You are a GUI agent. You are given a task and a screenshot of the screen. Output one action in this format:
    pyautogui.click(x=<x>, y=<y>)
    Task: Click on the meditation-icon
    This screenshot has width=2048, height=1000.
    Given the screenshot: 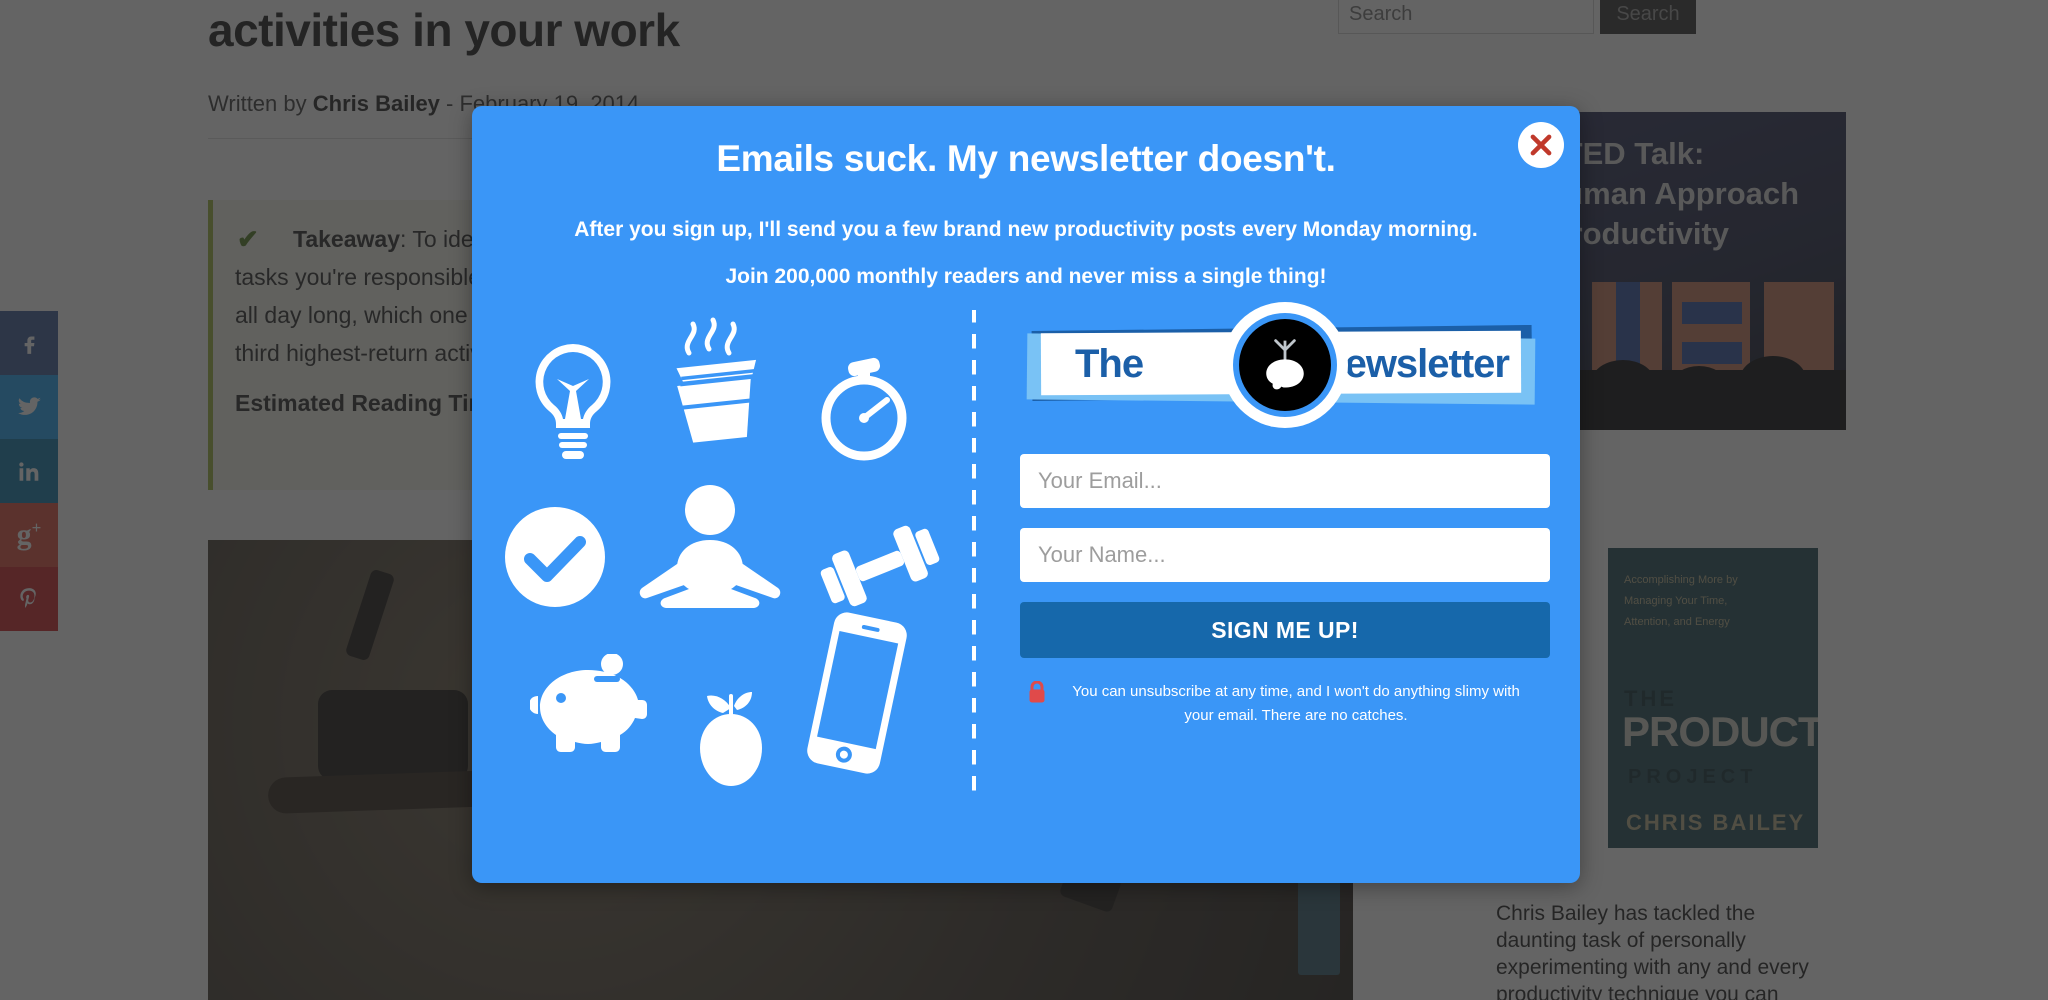 What is the action you would take?
    pyautogui.click(x=710, y=554)
    